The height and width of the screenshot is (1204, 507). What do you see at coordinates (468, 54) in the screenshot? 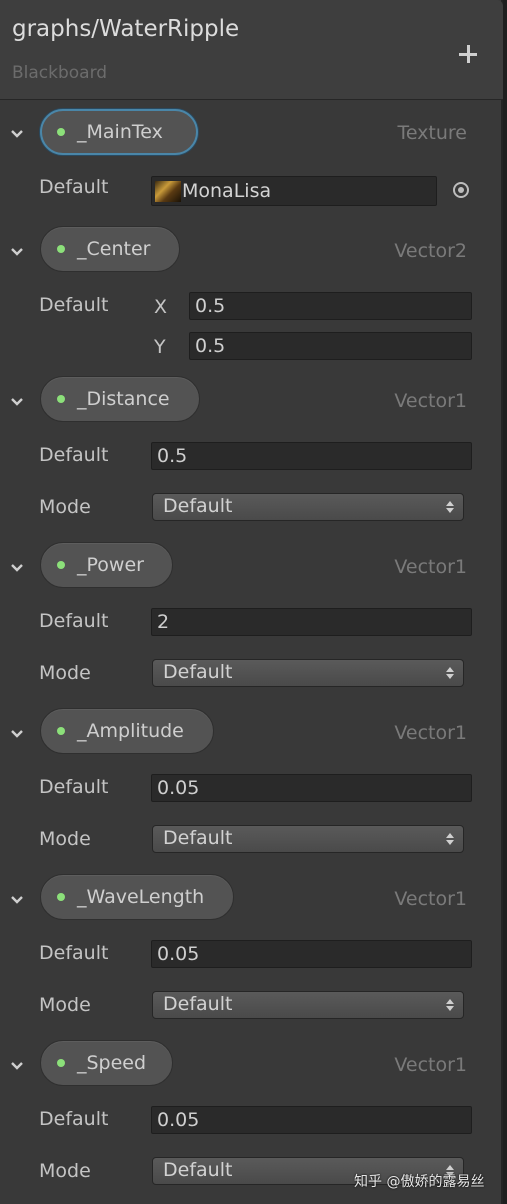
I see `add-property-button` at bounding box center [468, 54].